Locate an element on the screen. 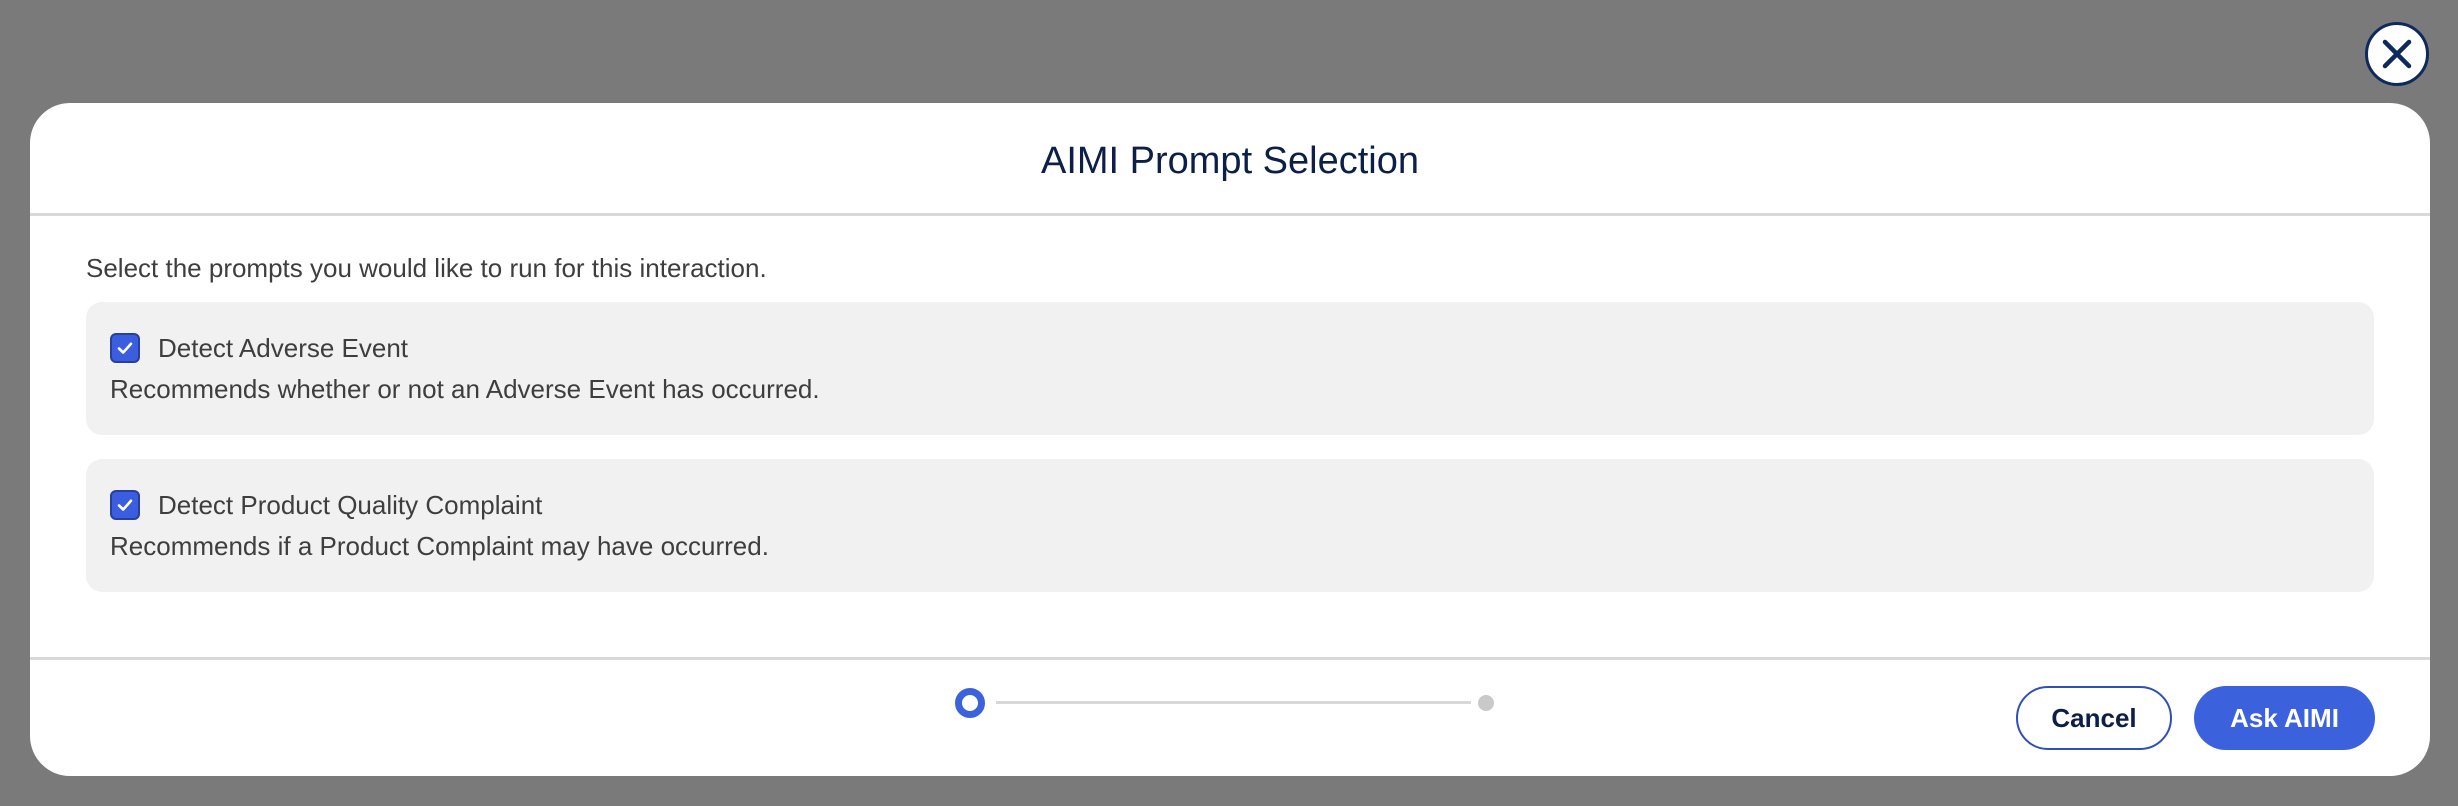 Image resolution: width=2458 pixels, height=806 pixels. step-indicator-current is located at coordinates (970, 703).